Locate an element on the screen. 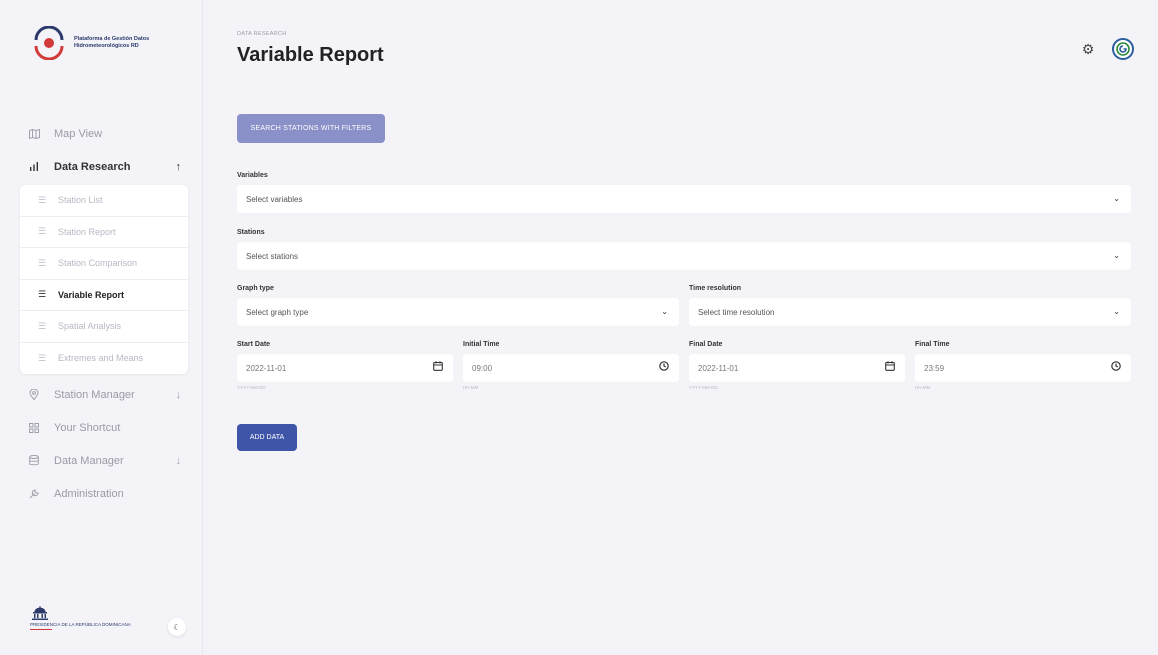  graph-type-select: Select graph type ⌄ is located at coordinates (458, 312).